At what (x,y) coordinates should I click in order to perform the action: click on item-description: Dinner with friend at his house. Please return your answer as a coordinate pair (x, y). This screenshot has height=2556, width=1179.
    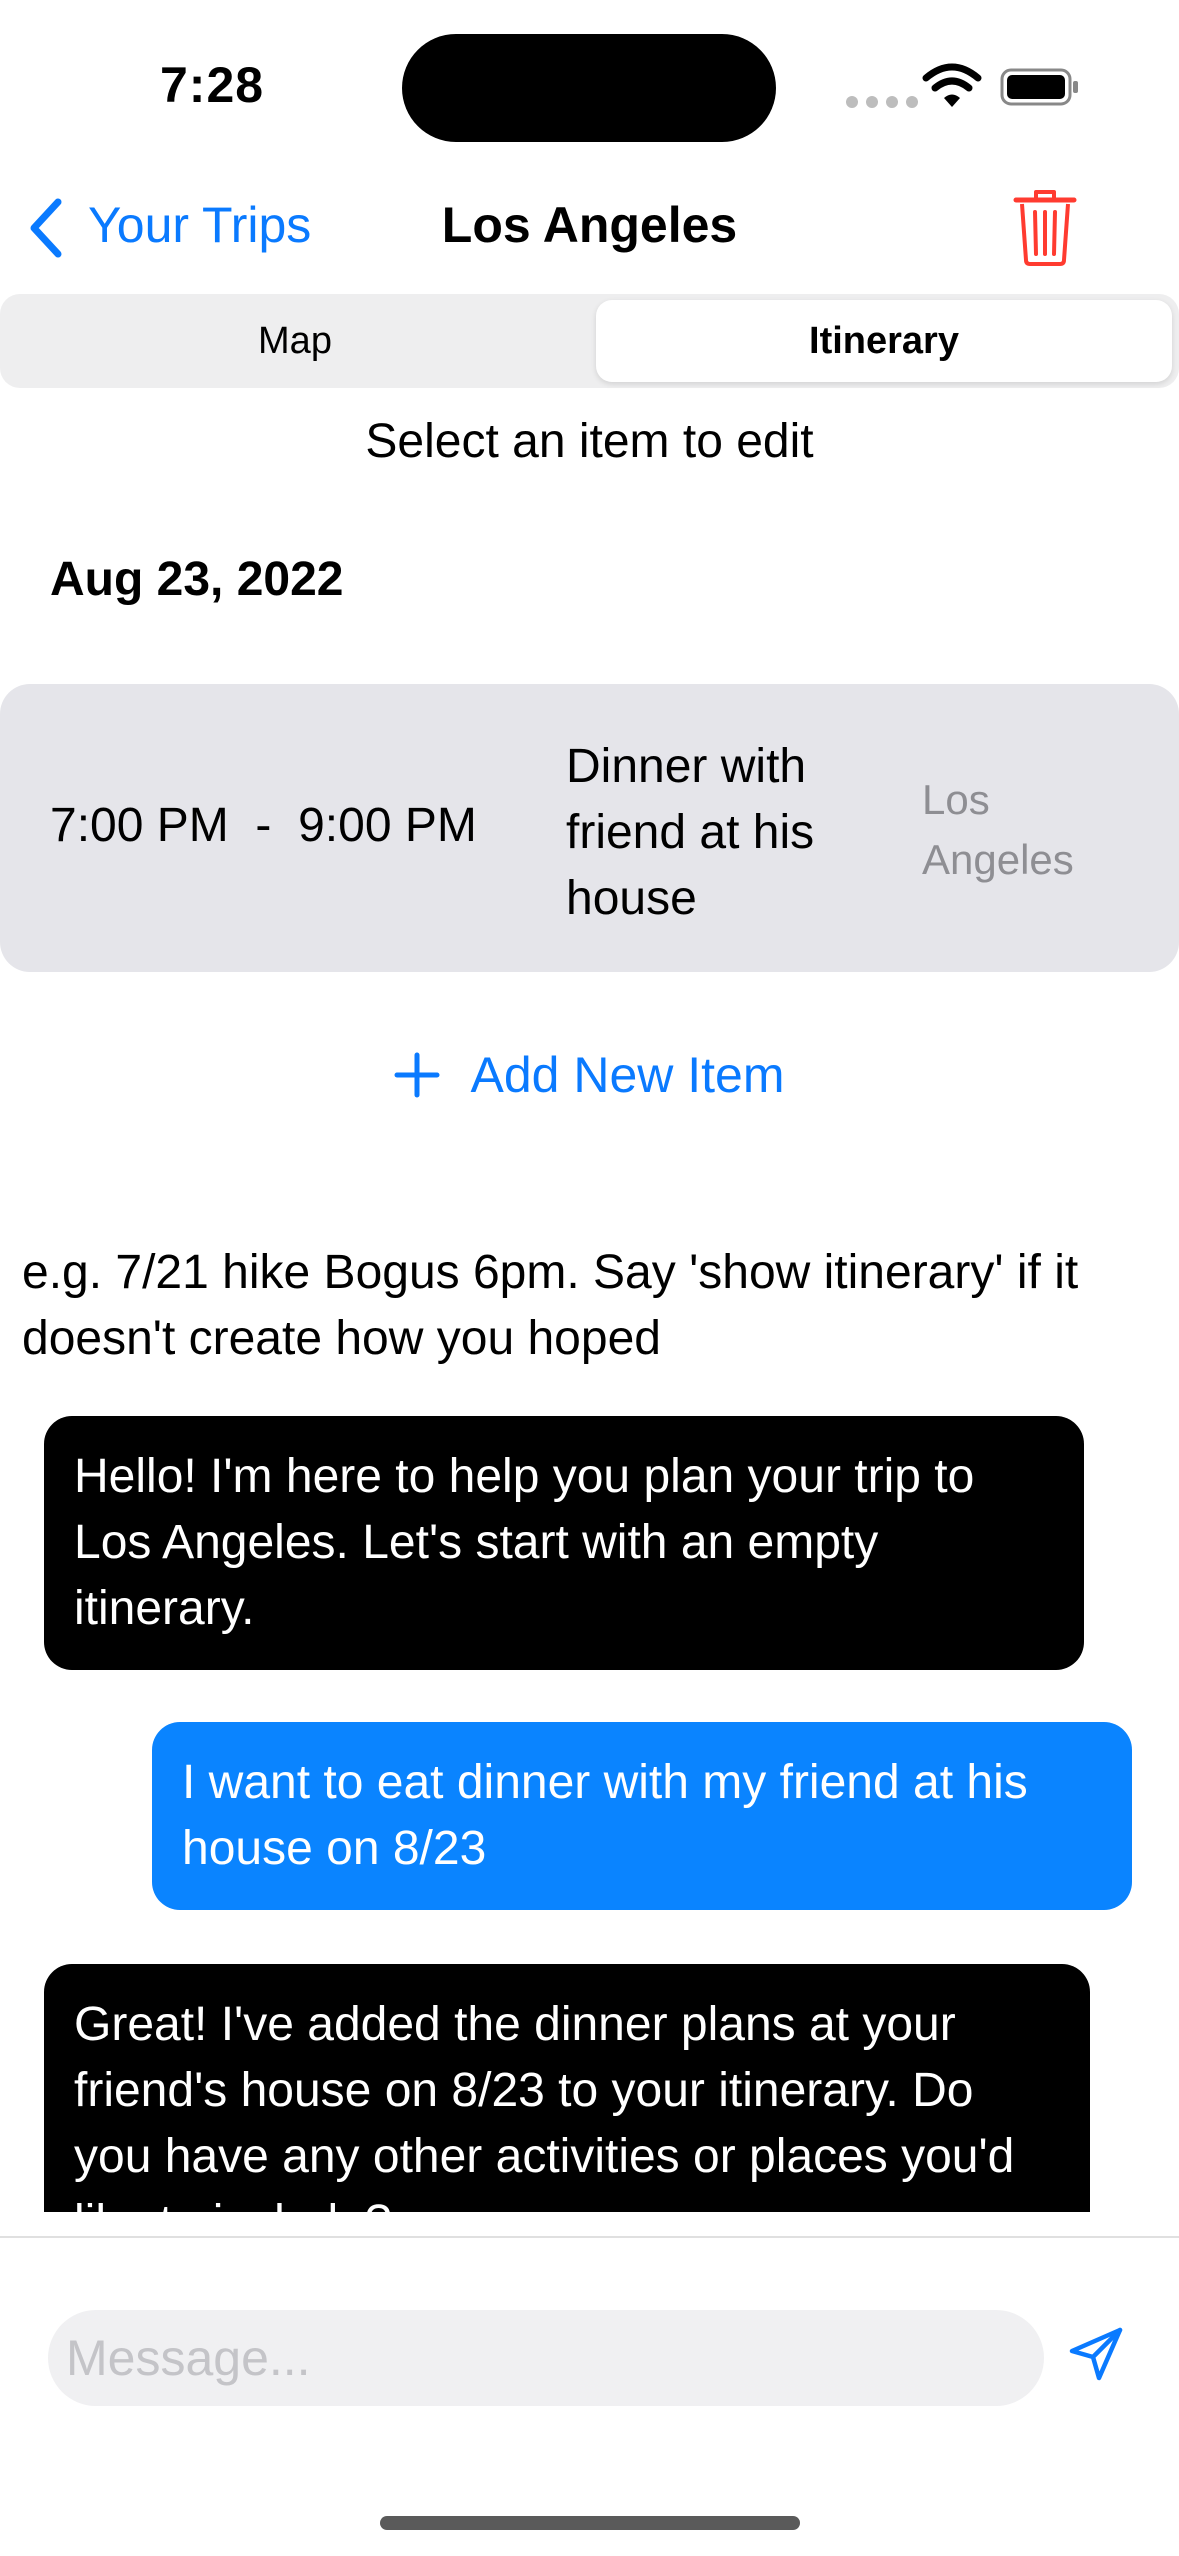
    Looking at the image, I should click on (690, 832).